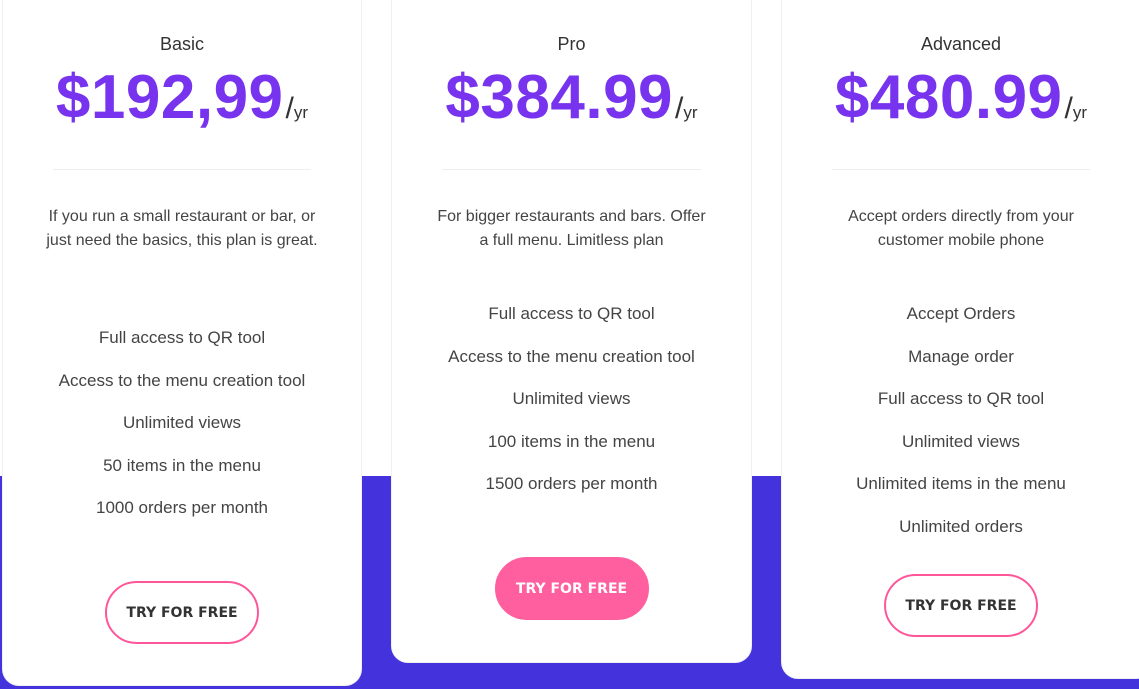 The height and width of the screenshot is (689, 1139). Describe the element at coordinates (571, 44) in the screenshot. I see `plan-name: Pro` at that location.